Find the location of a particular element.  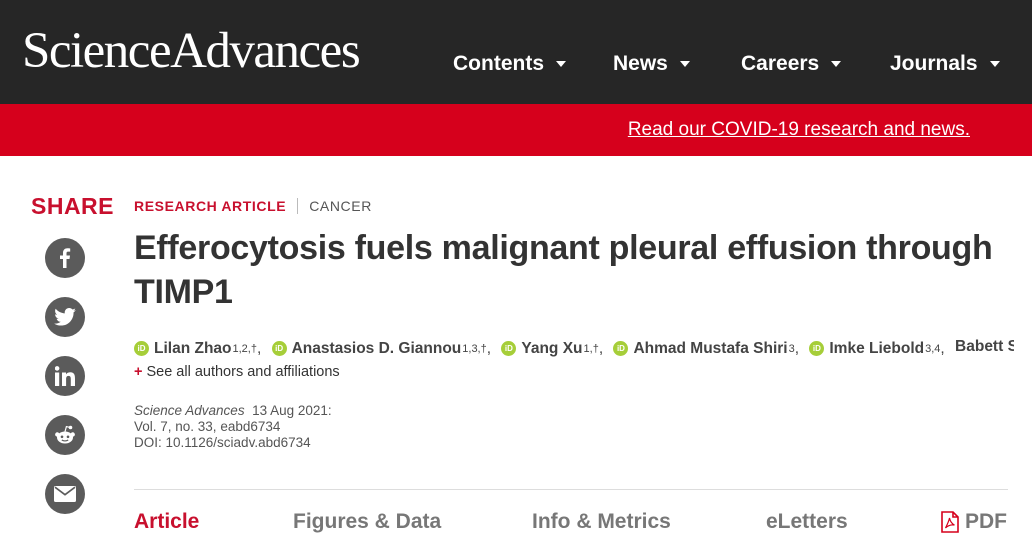

article-kicker: RESEARCH ARTICLE CANCER is located at coordinates (253, 206).